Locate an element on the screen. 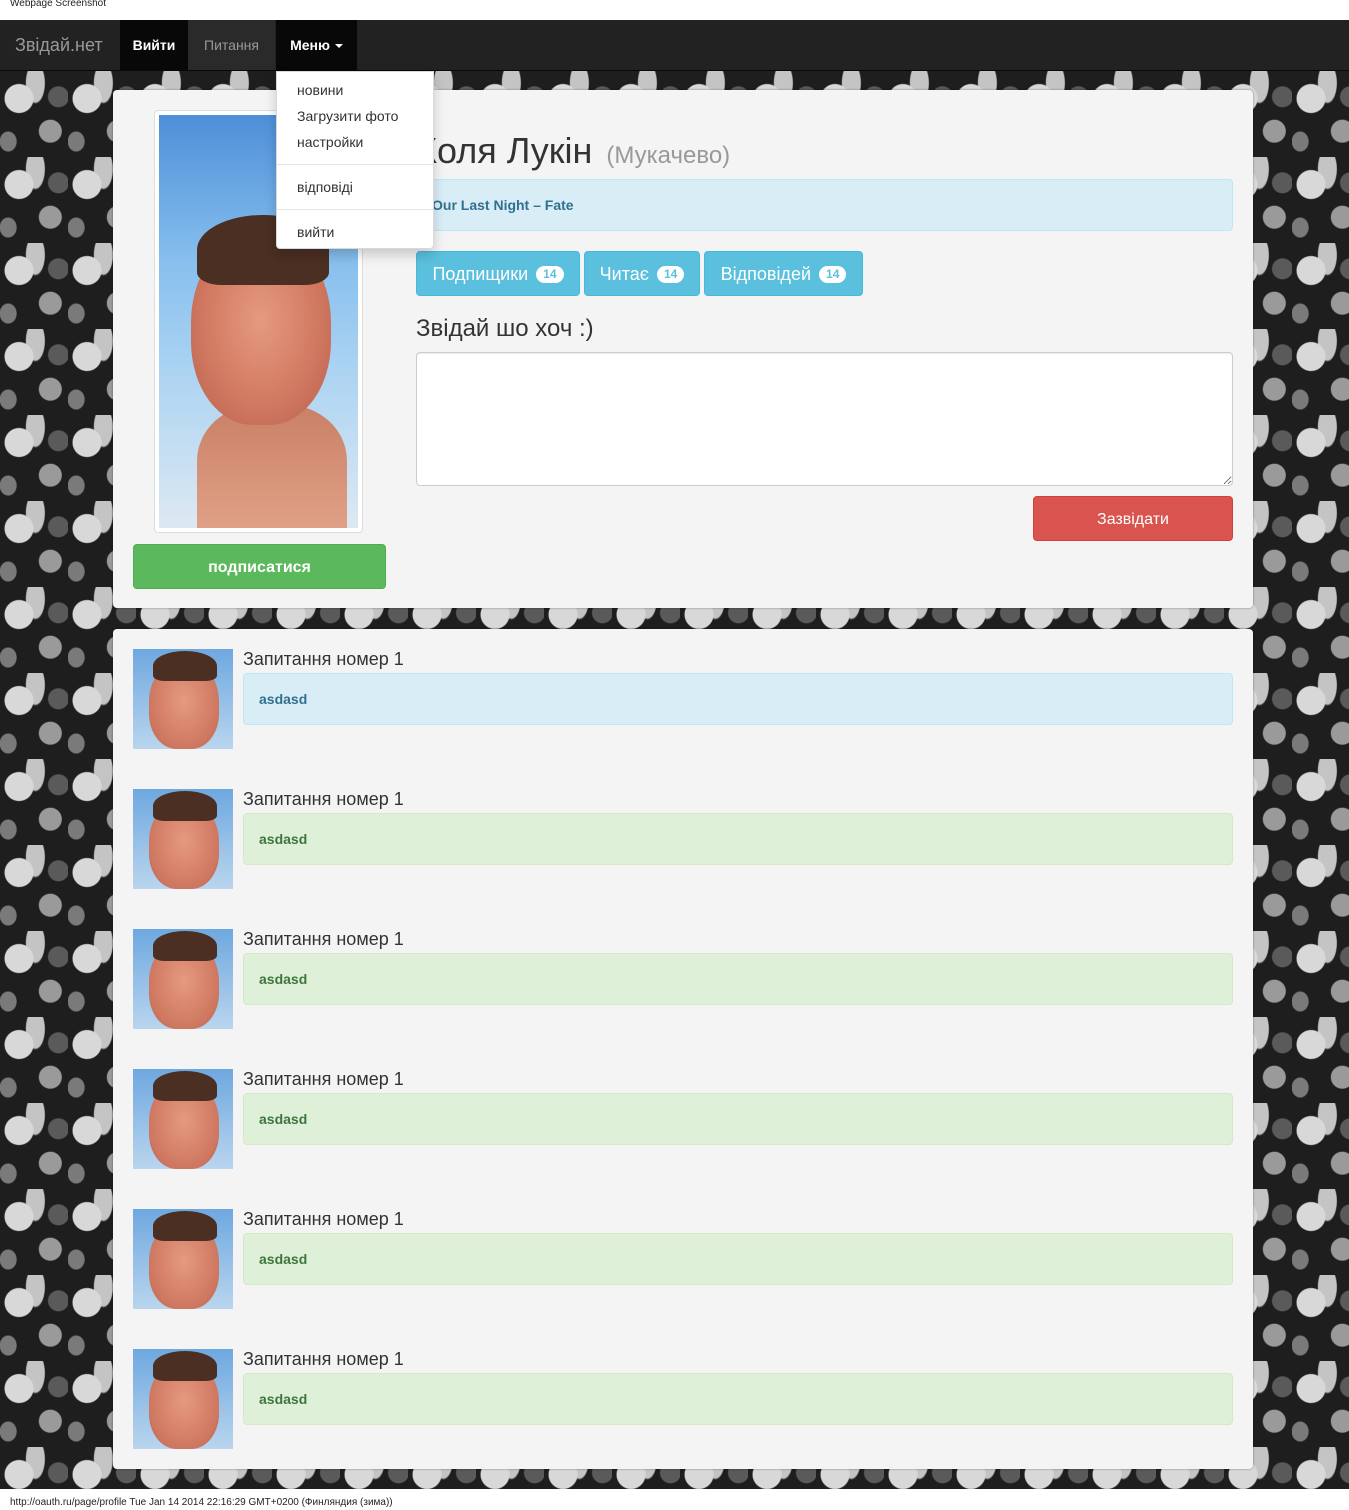 The width and height of the screenshot is (1349, 1510). answers-button: Відповідей 14 is located at coordinates (783, 273).